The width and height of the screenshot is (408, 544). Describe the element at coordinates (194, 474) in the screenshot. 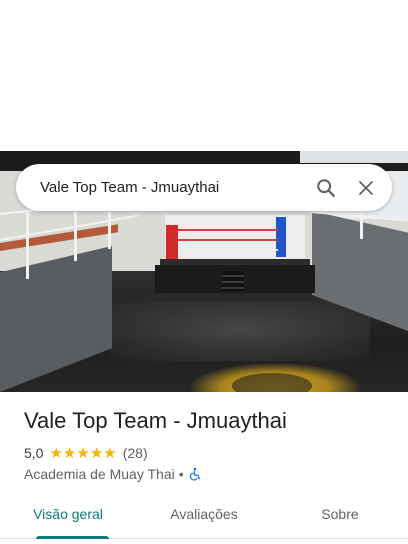

I see `wheelchair-icon` at that location.